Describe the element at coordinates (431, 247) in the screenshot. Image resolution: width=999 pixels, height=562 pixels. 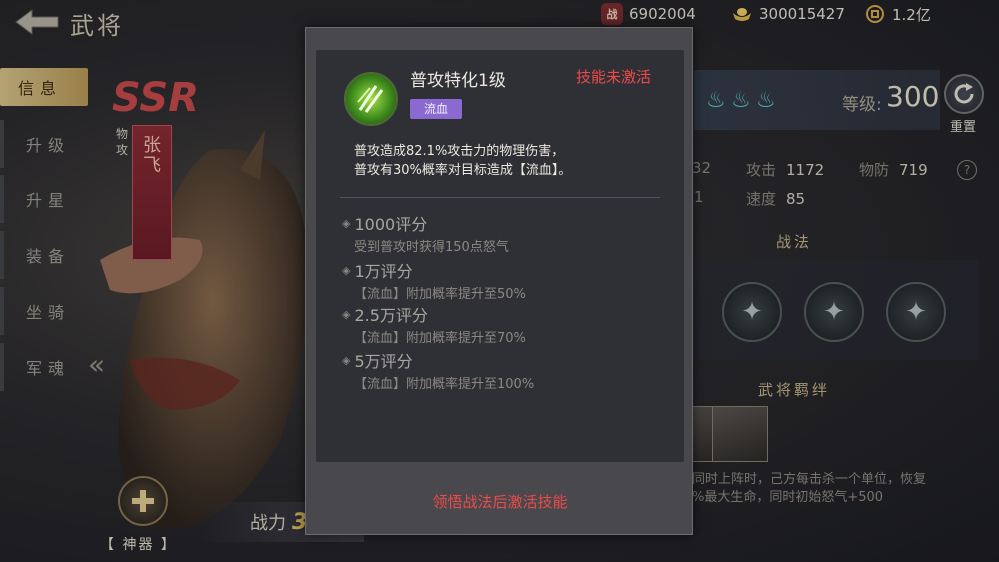
I see `tier-description: 受到普攻时获得150点怒气` at that location.